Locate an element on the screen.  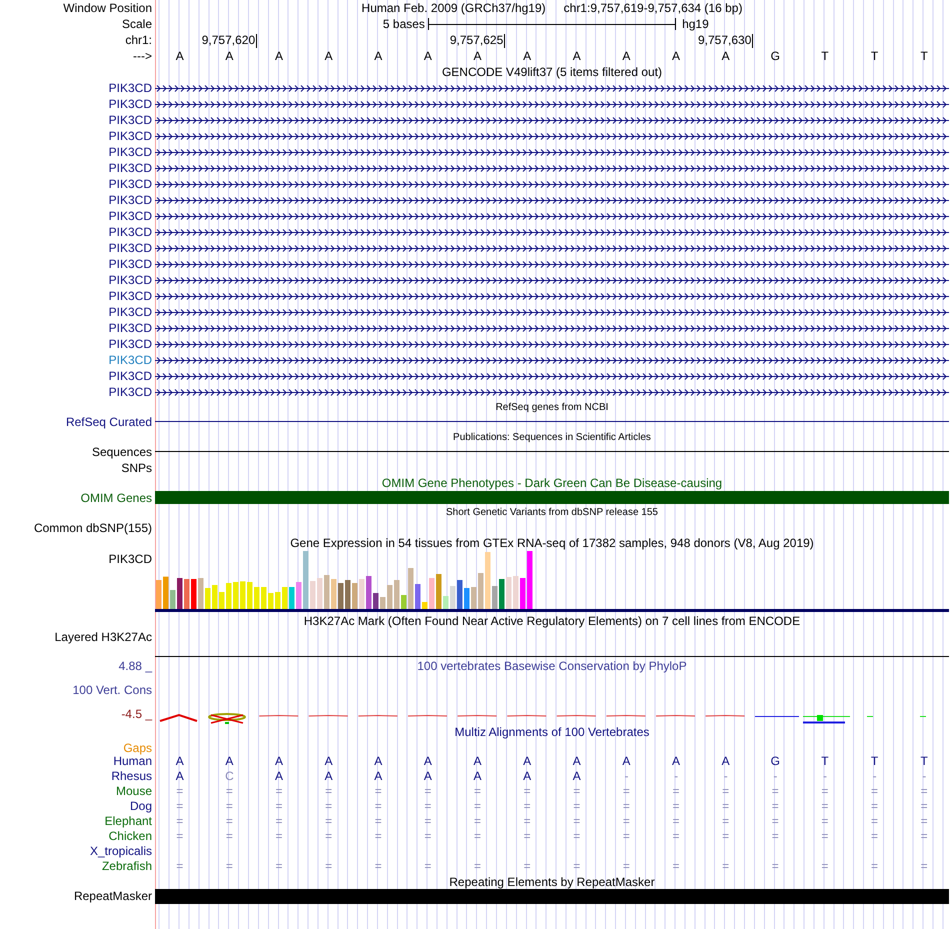
track-label: OMIM Genes is located at coordinates (116, 498).